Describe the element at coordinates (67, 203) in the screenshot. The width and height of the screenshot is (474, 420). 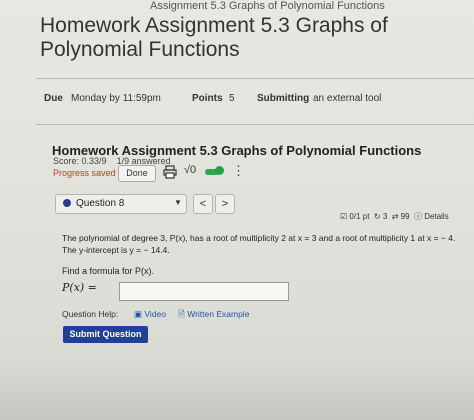
I see `question-status-dot` at that location.